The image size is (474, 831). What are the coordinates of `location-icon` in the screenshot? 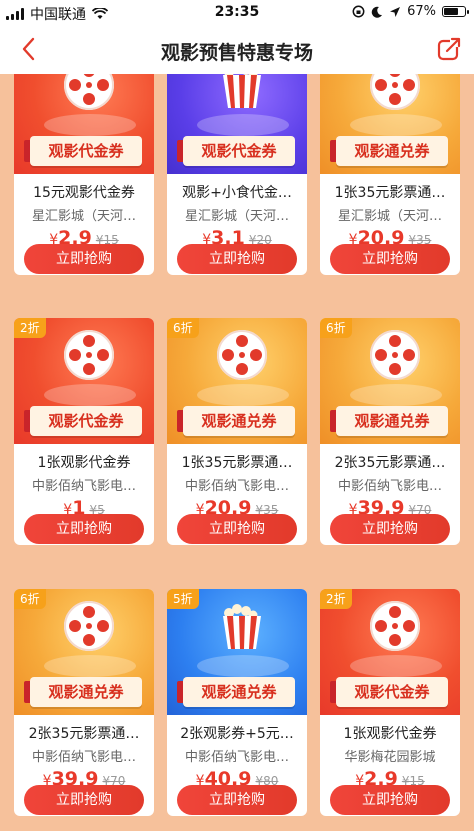 It's located at (395, 11).